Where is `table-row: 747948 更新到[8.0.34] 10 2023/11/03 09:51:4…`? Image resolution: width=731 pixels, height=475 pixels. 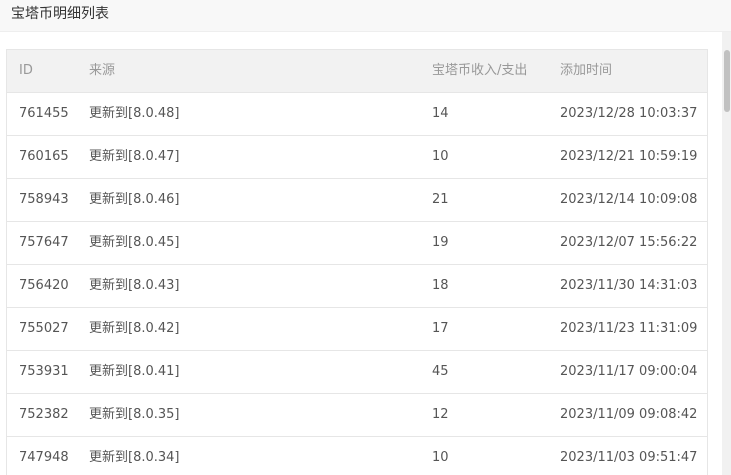 table-row: 747948 更新到[8.0.34] 10 2023/11/03 09:51:4… is located at coordinates (357, 456).